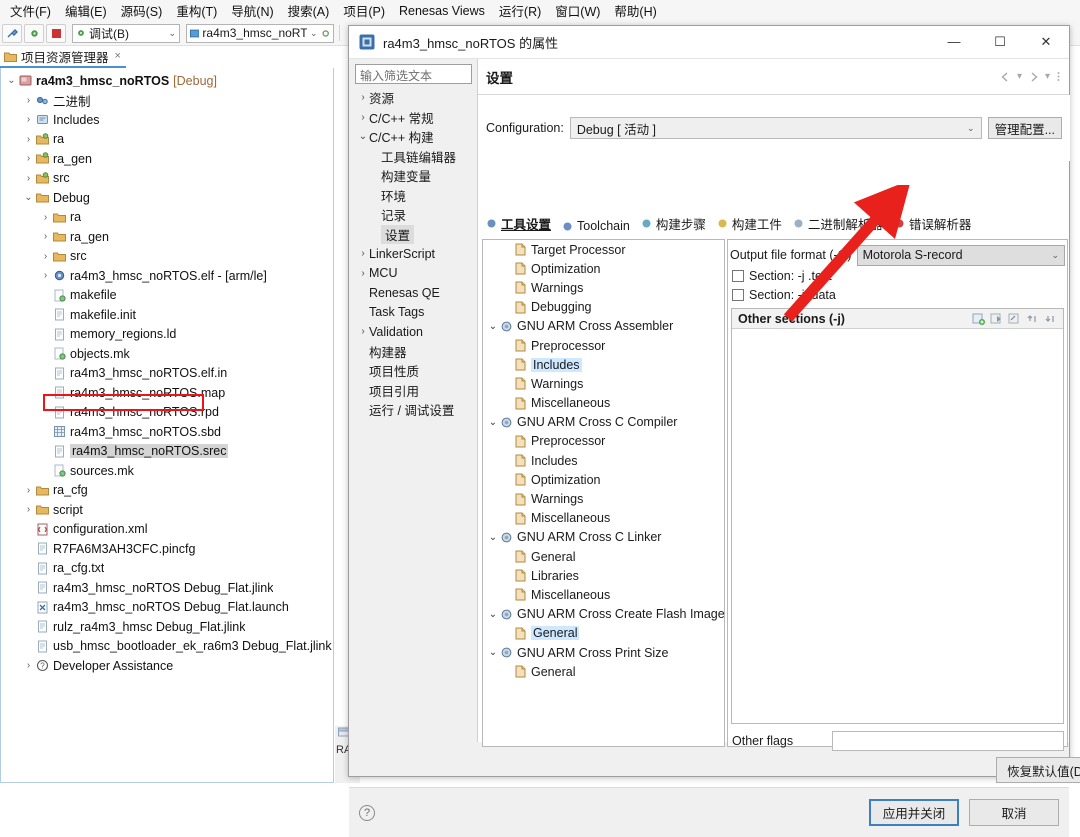  Describe the element at coordinates (167, 374) in the screenshot. I see `tree-row: ra4m3_hmsc_noRTOS.elf.in` at that location.